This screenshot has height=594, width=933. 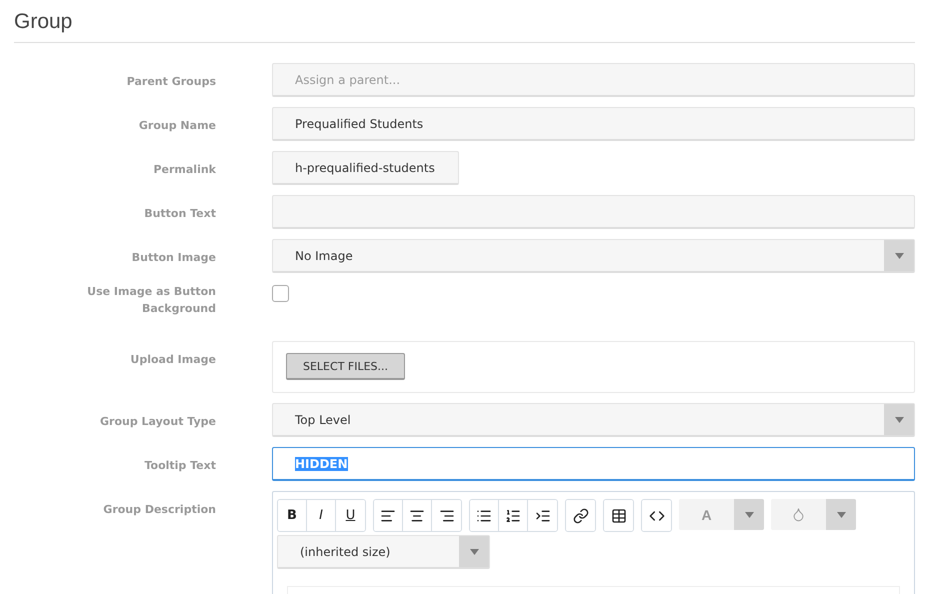 I want to click on dropdown: No Image, so click(x=593, y=256).